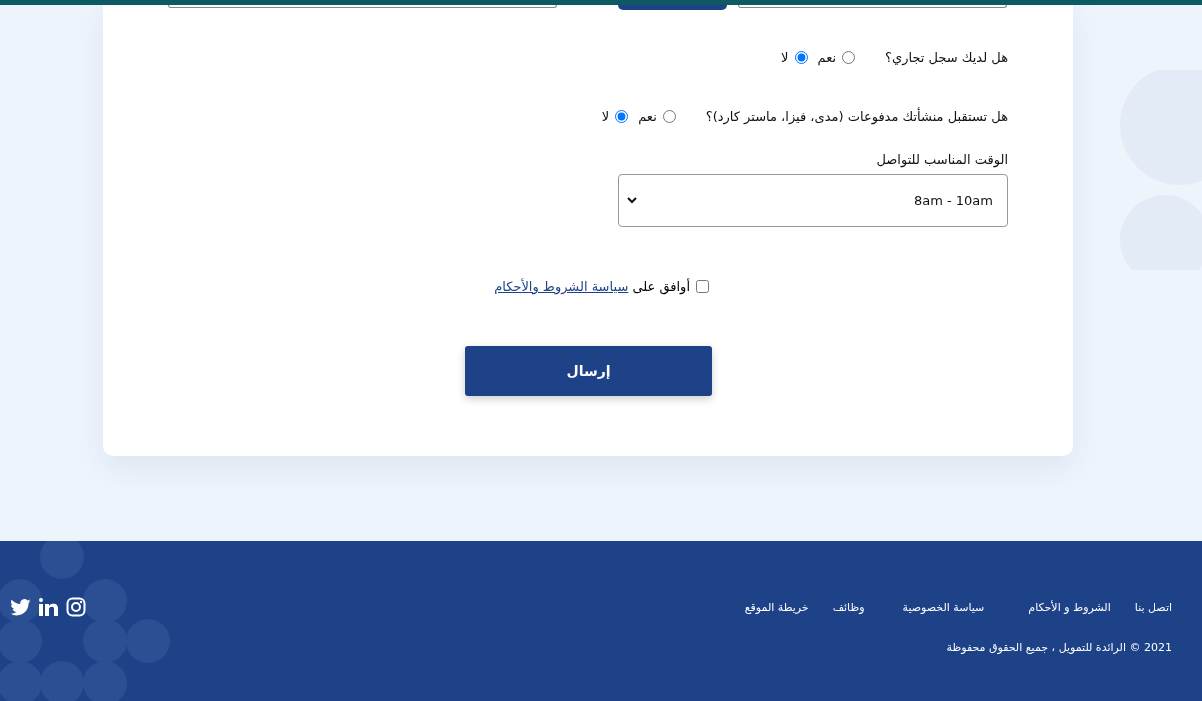 The width and height of the screenshot is (1202, 701). What do you see at coordinates (1069, 607) in the screenshot?
I see `footer-link: الشروط و الأحكام` at bounding box center [1069, 607].